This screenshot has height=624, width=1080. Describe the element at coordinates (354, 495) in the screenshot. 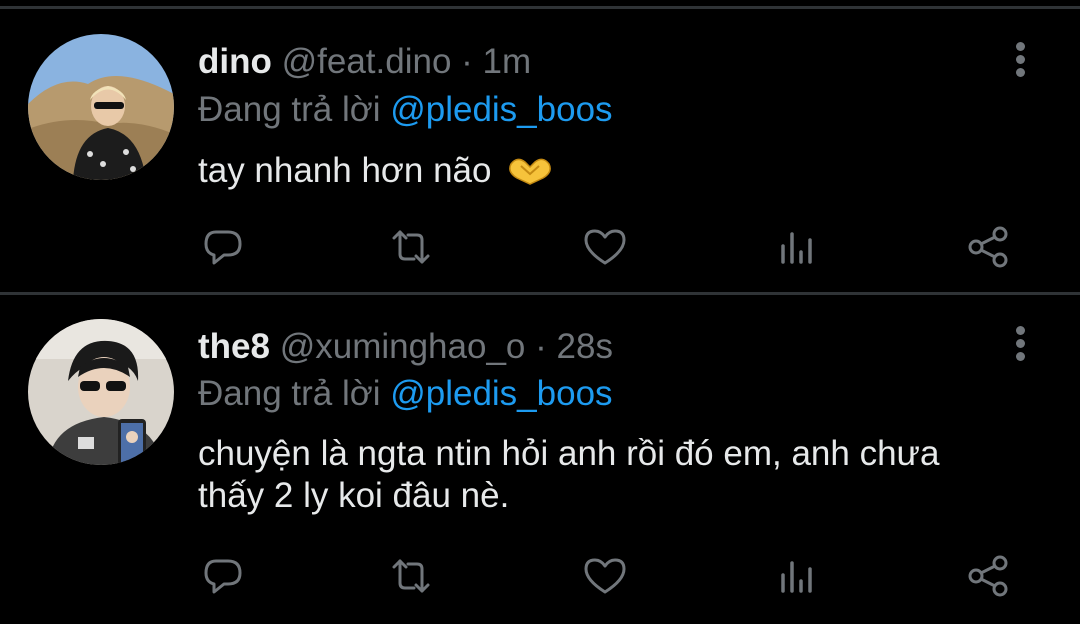

I see `tweet-text-line: thấy 2 ly koi đâu nè.` at that location.